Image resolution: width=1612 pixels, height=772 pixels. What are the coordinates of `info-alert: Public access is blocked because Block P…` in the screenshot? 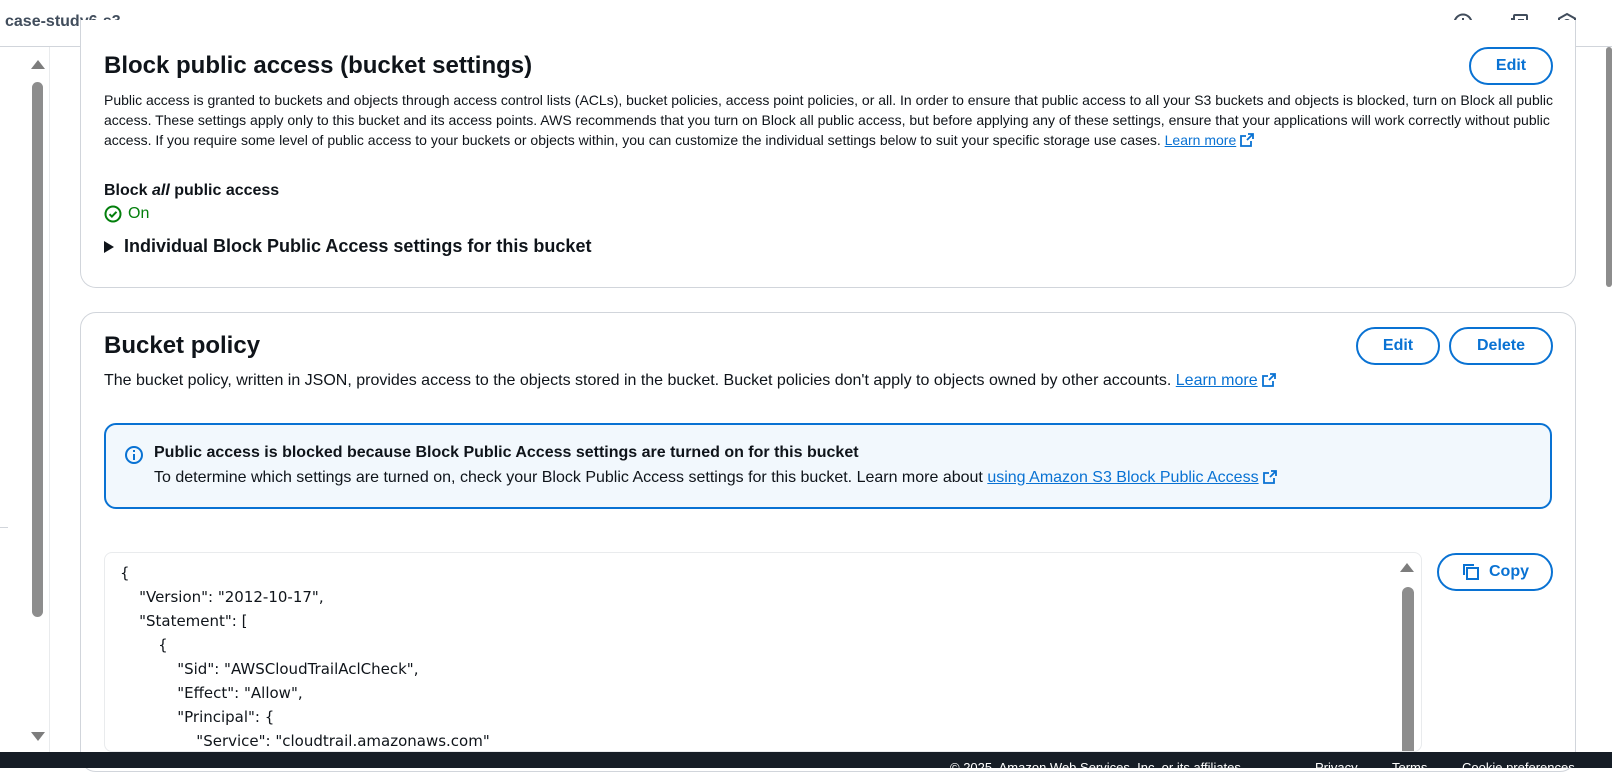 It's located at (828, 466).